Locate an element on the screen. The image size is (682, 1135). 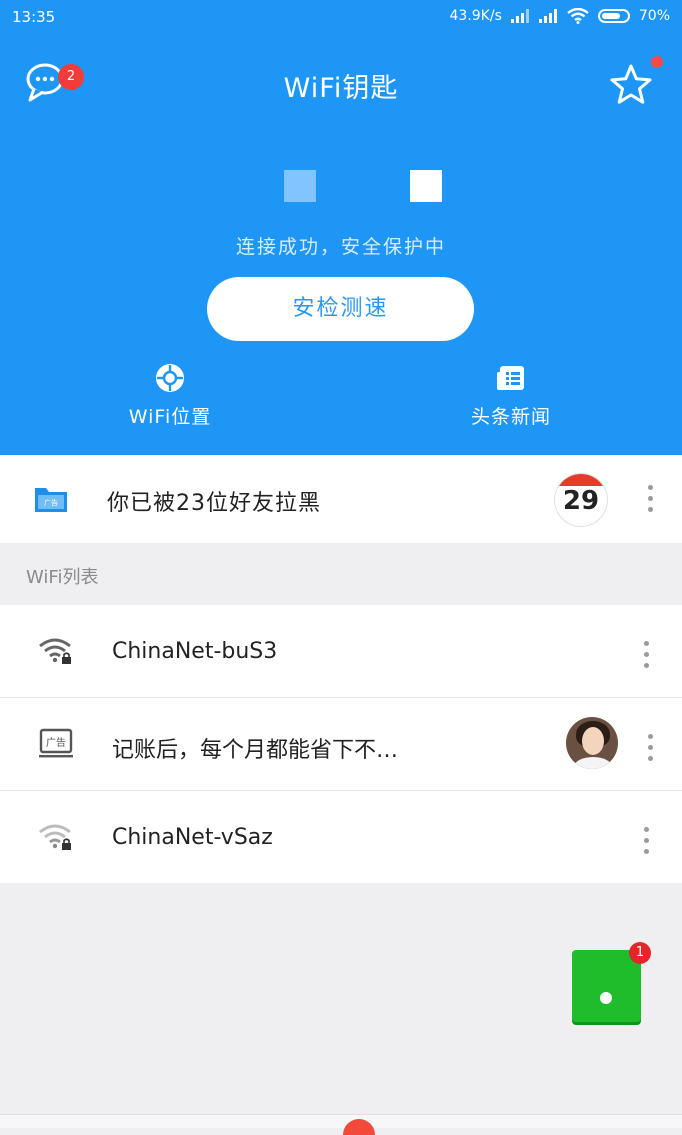
battery-icon is located at coordinates (613, 16).